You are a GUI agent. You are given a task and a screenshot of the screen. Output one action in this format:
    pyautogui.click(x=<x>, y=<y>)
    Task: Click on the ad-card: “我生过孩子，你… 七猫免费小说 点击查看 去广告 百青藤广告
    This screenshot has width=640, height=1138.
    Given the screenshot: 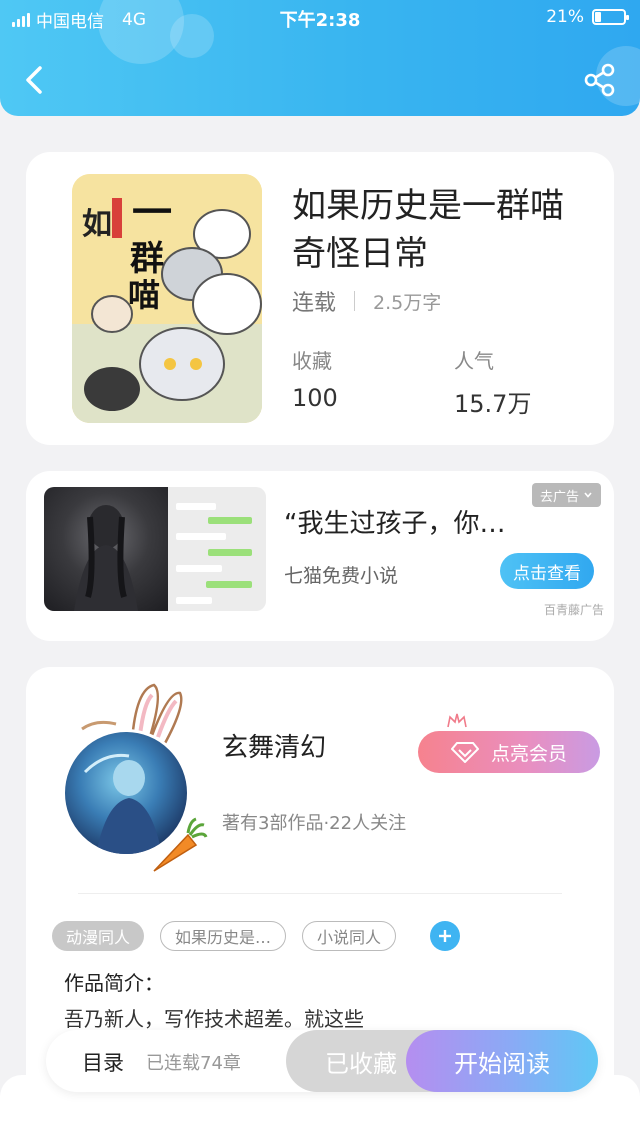 What is the action you would take?
    pyautogui.click(x=320, y=556)
    